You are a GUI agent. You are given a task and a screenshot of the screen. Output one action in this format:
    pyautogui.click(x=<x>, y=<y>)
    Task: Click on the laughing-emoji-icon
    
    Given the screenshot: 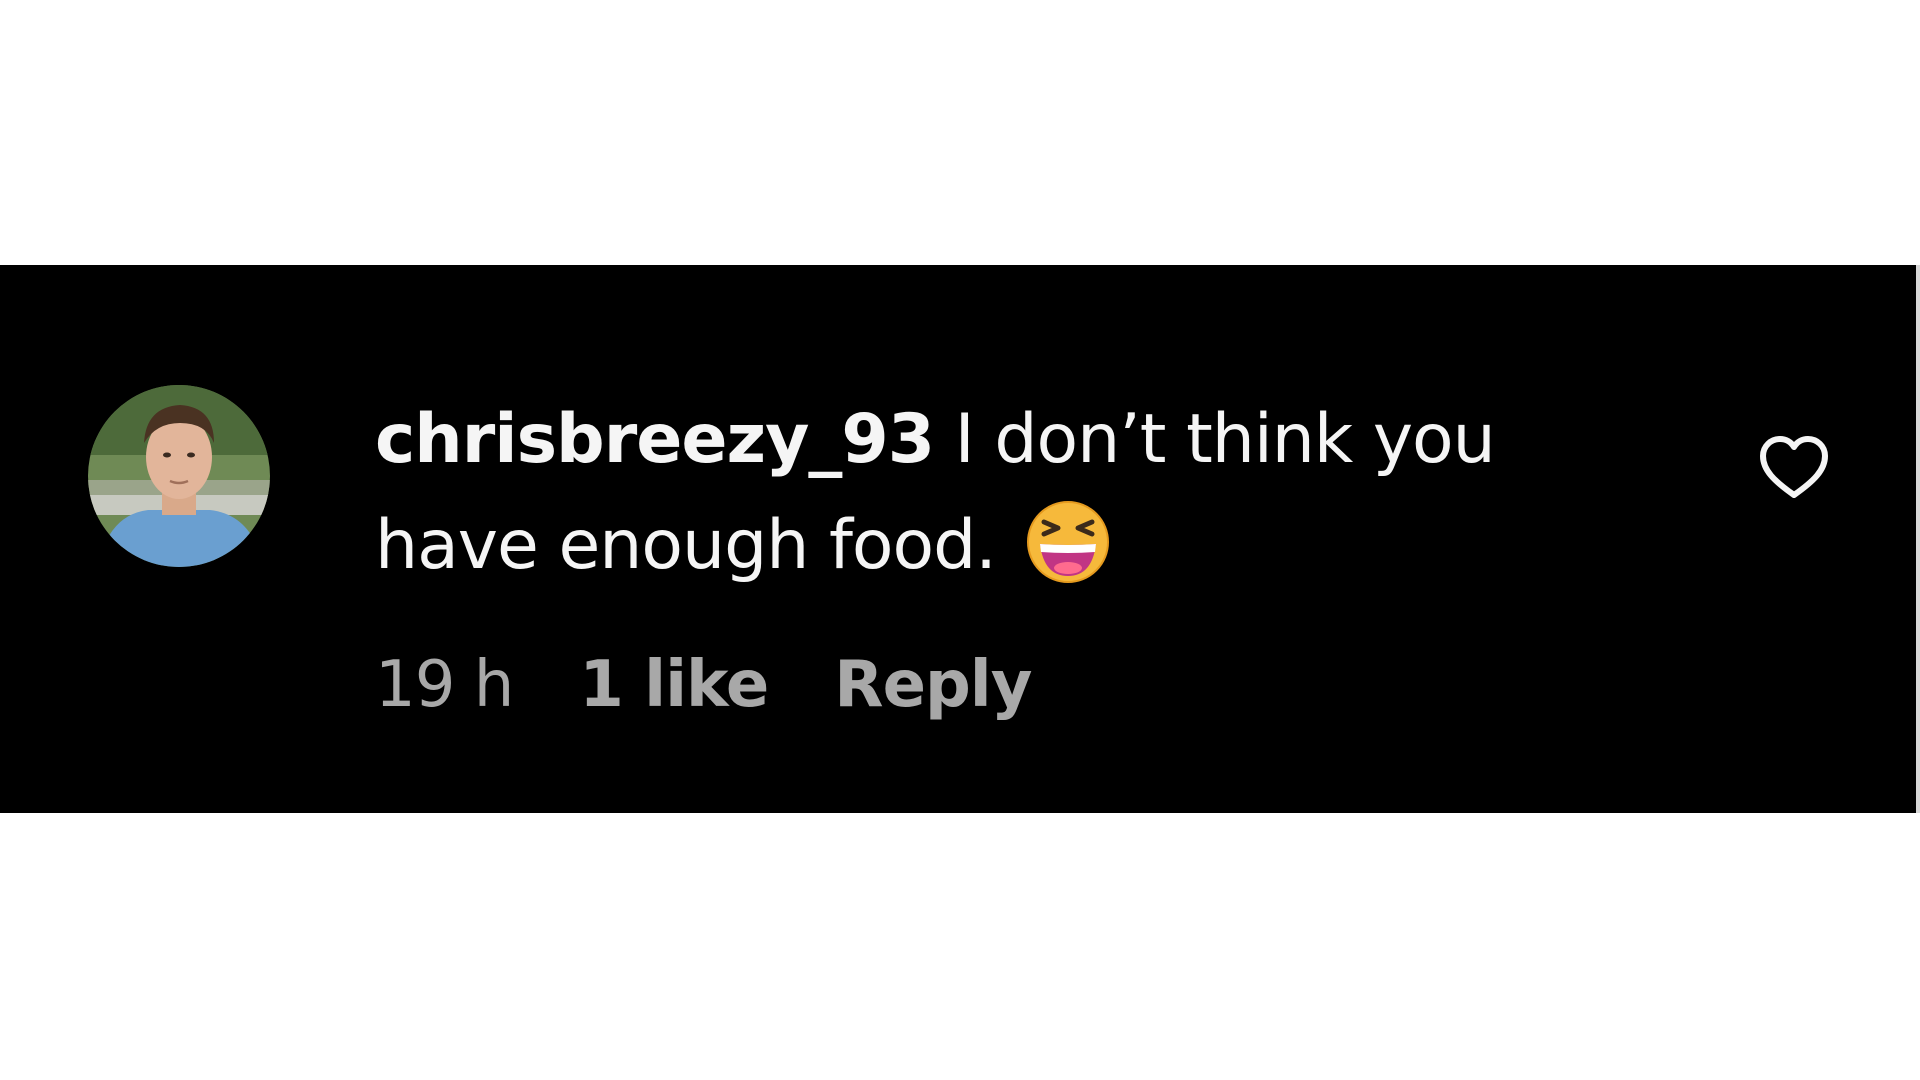 What is the action you would take?
    pyautogui.click(x=1068, y=542)
    